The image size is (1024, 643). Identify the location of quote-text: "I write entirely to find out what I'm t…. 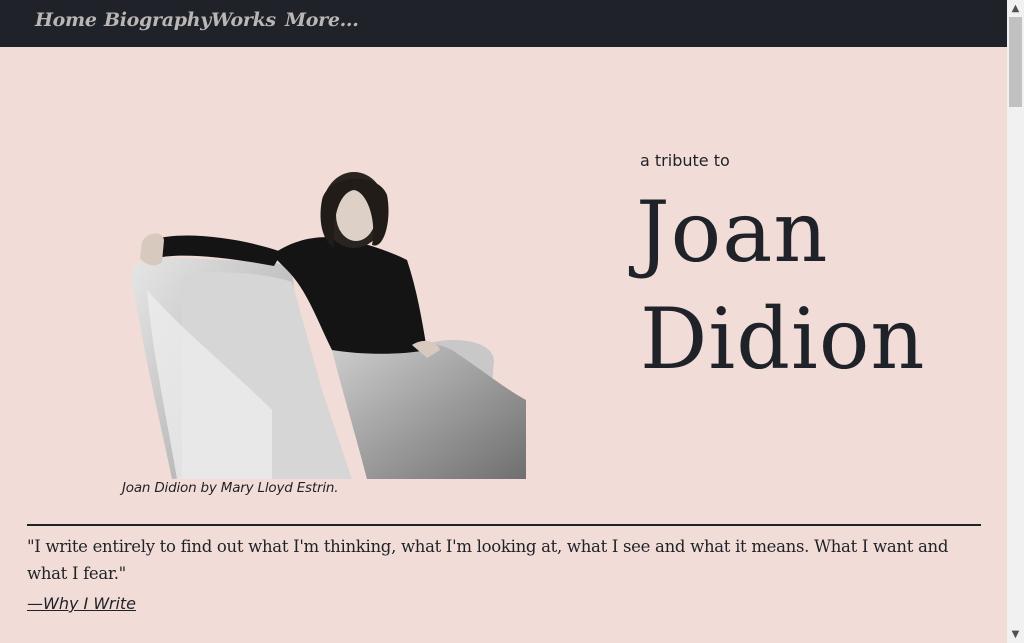
(488, 560).